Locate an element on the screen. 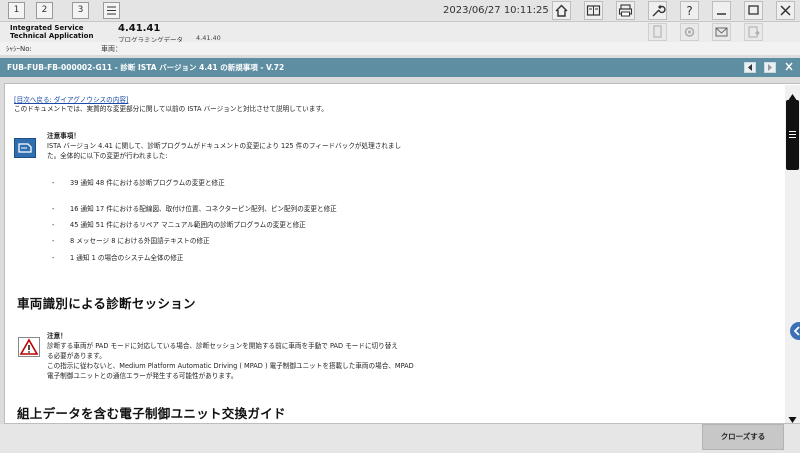  section-heading: 車両識別による診断セッション is located at coordinates (106, 303).